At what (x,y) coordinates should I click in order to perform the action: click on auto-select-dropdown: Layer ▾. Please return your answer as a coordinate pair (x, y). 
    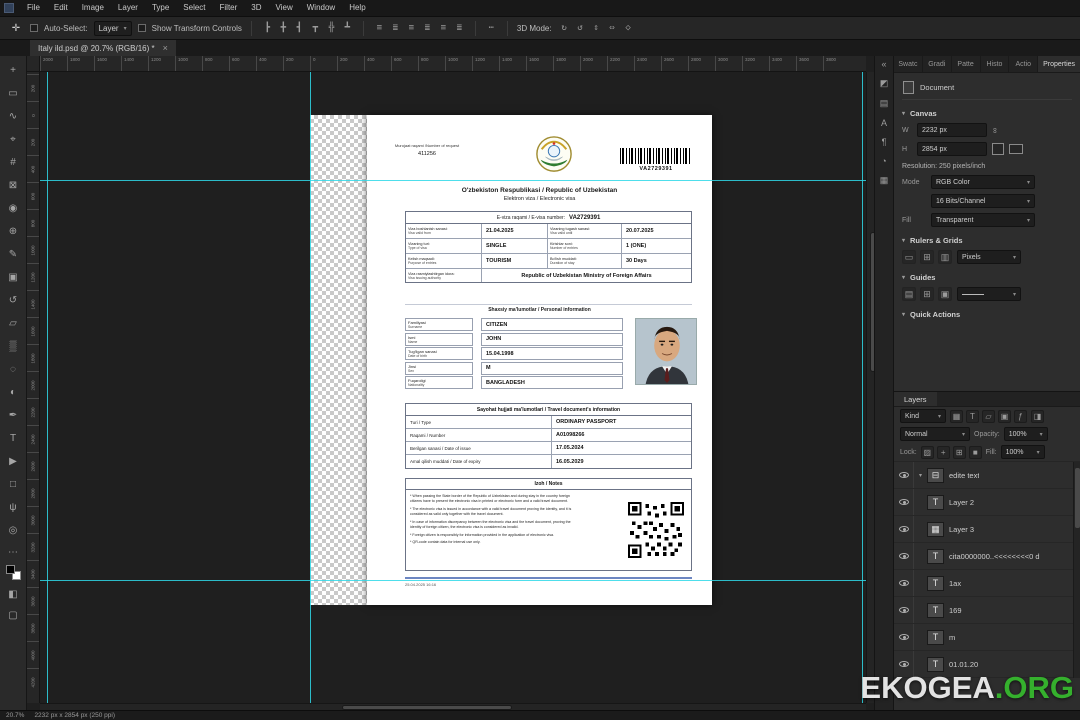
    Looking at the image, I should click on (112, 28).